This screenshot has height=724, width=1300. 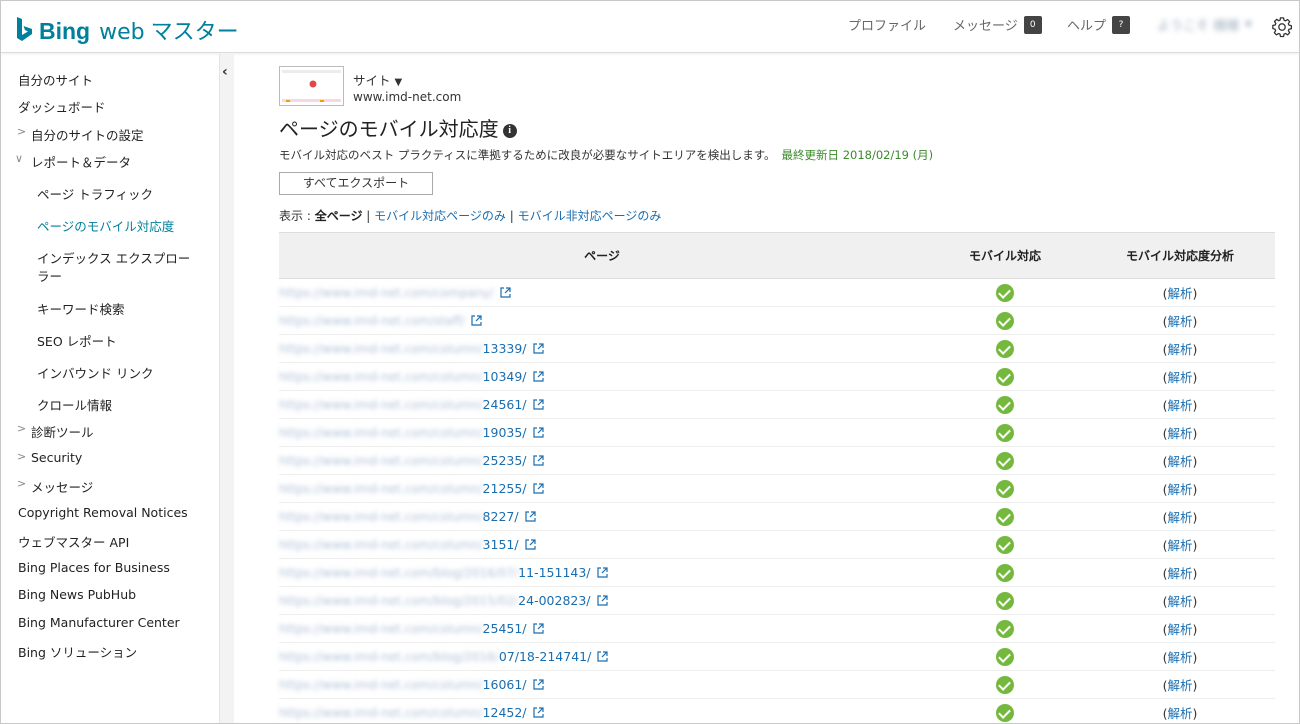 I want to click on page-url-cell: https://www.imd-net.com/column/13339/, so click(x=602, y=348).